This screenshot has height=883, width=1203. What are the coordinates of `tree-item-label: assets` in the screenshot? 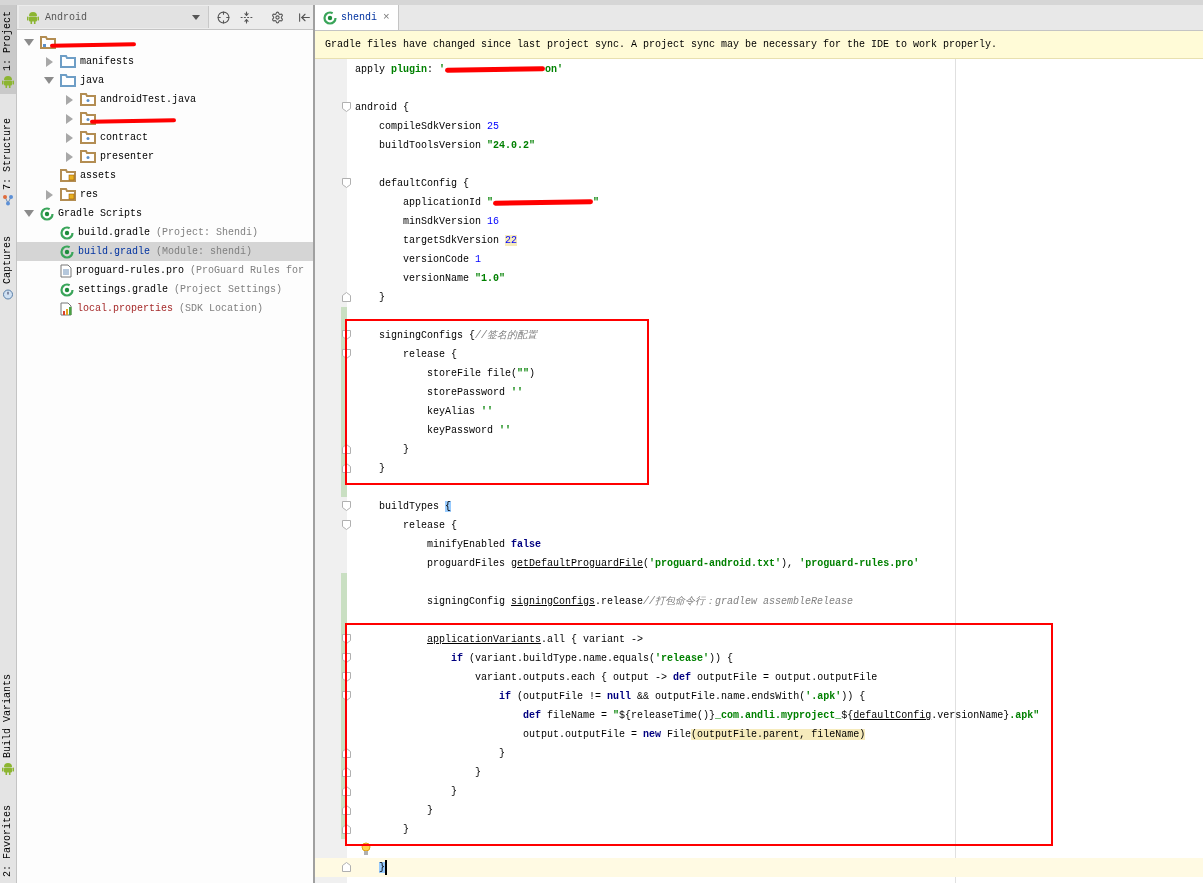 It's located at (98, 176).